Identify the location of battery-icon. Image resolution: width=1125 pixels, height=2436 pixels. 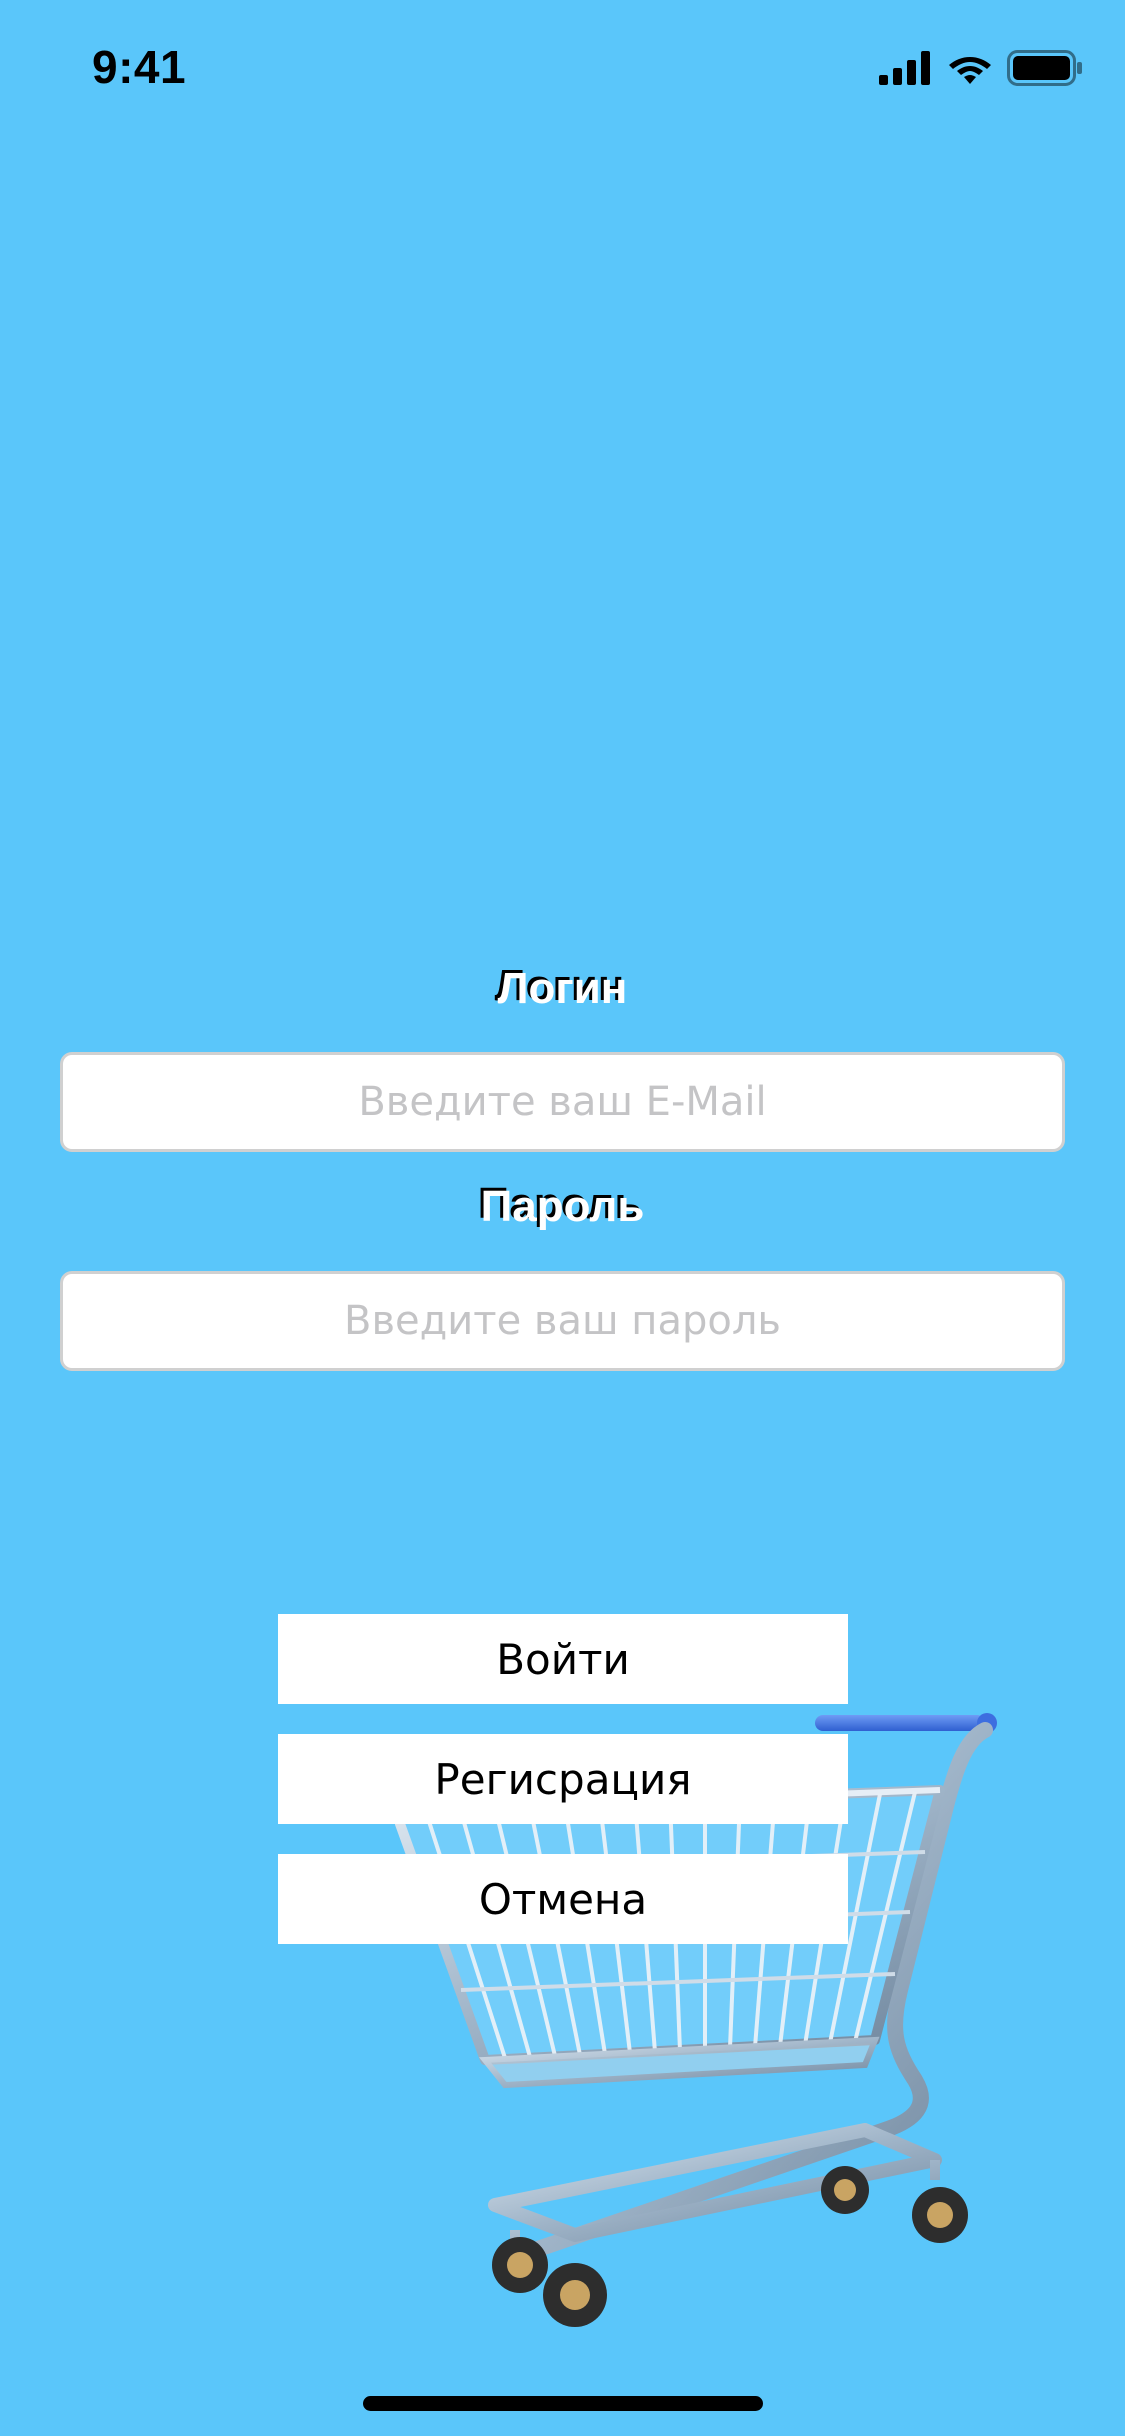
(1044, 68).